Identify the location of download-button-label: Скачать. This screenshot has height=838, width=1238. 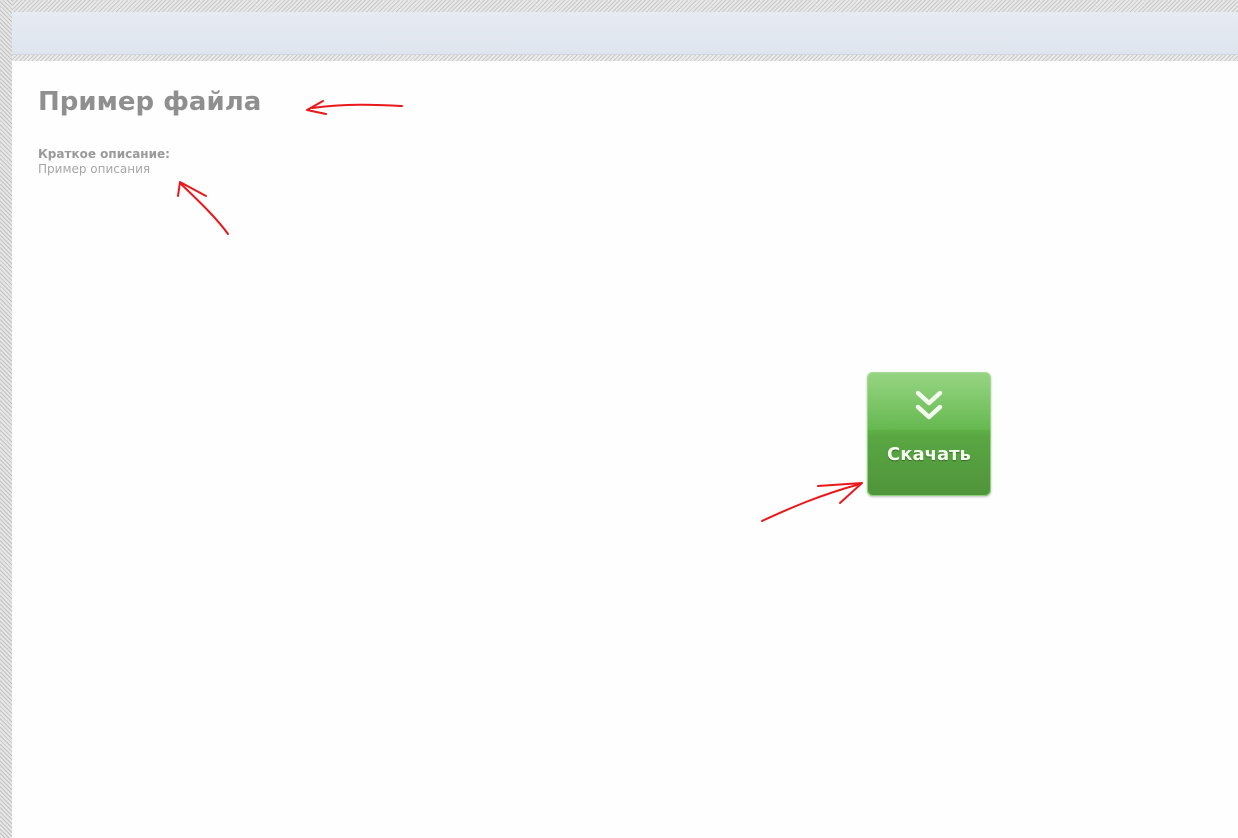
(929, 454).